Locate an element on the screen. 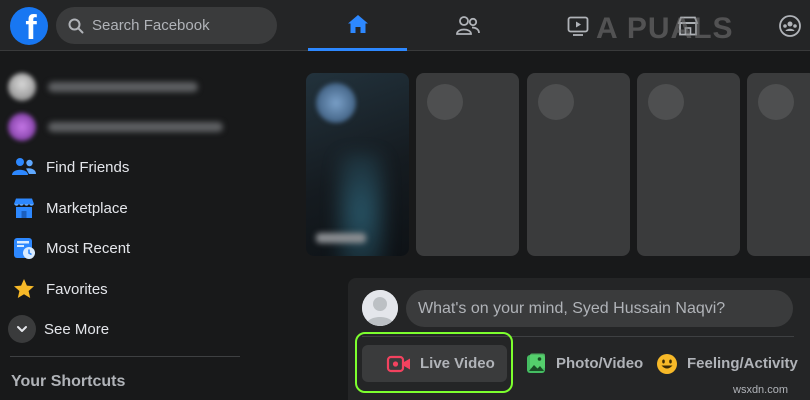 This screenshot has width=810, height=400. sidebar-item-page is located at coordinates (124, 127).